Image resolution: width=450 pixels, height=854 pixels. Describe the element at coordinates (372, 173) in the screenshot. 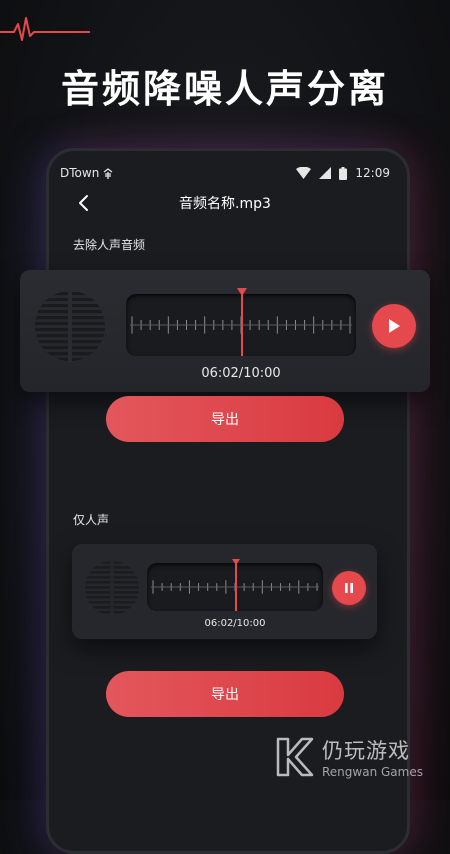

I see `status-time: 12:09` at that location.